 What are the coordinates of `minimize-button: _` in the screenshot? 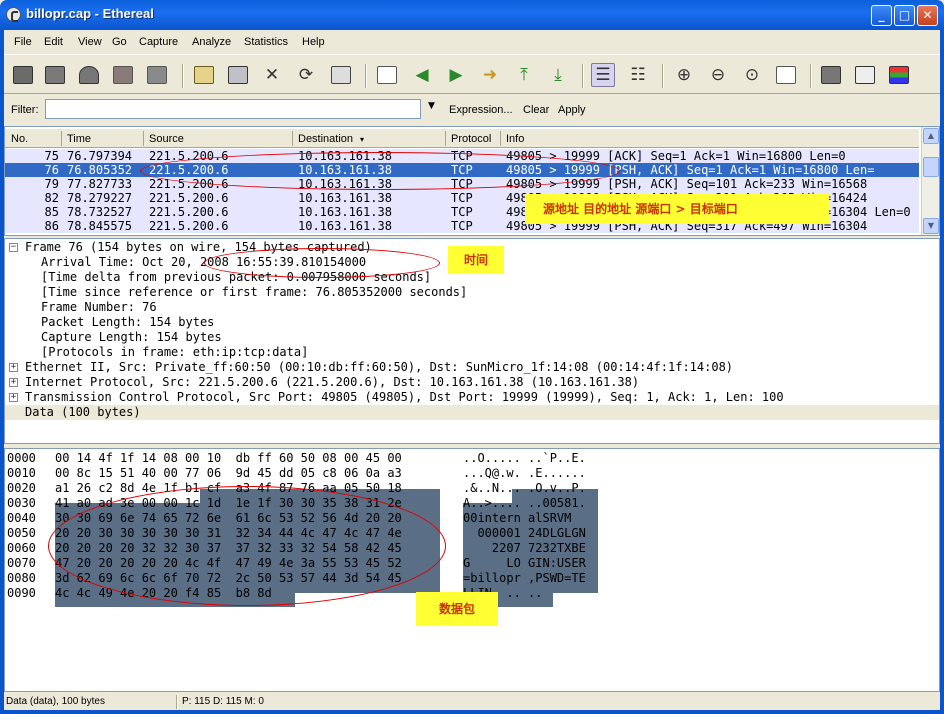 It's located at (881, 15).